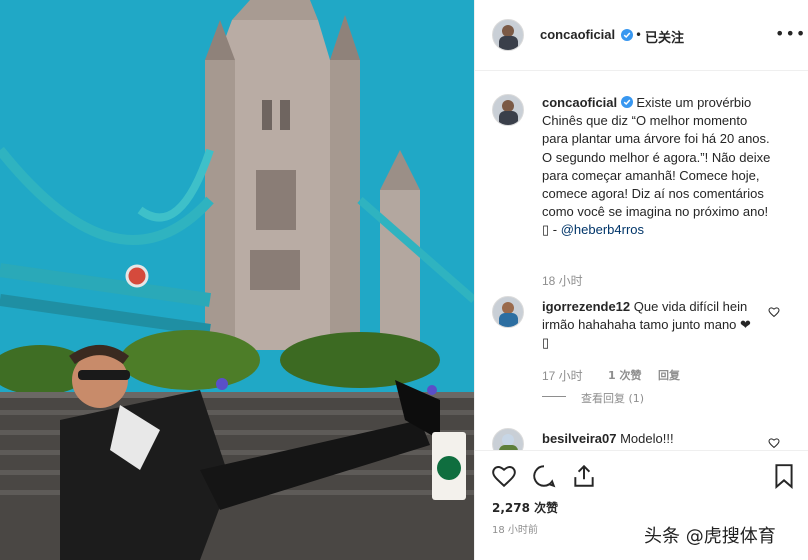  I want to click on view-replies-line, so click(554, 396).